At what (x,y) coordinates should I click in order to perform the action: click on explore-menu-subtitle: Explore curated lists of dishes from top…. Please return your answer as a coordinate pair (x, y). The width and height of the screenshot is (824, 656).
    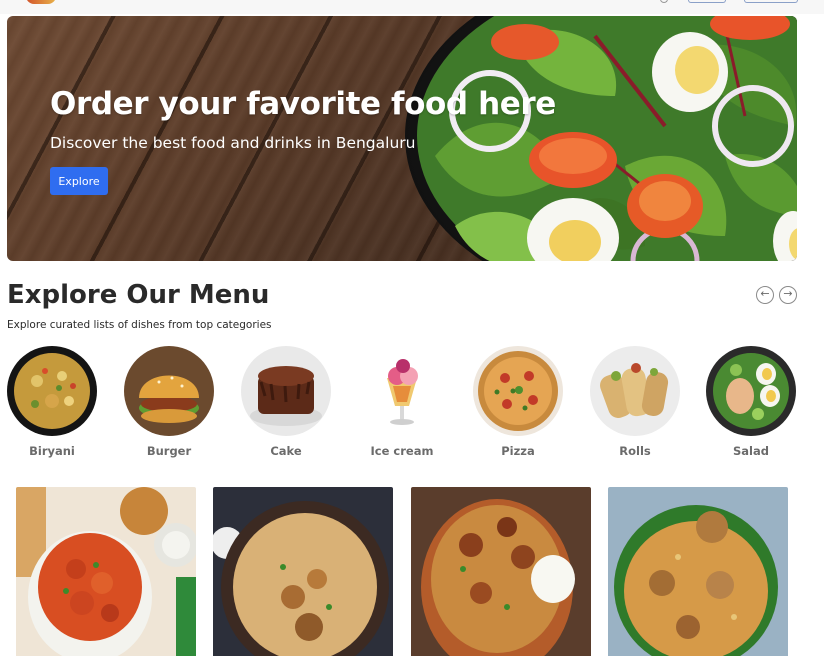
    Looking at the image, I should click on (139, 325).